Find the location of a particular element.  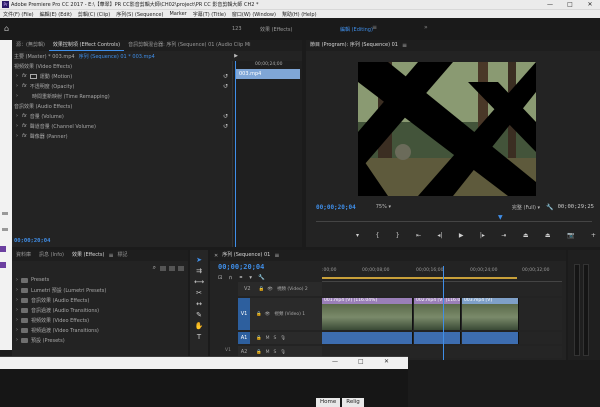

tab-info: 訊息 (Info) is located at coordinates (51, 255).